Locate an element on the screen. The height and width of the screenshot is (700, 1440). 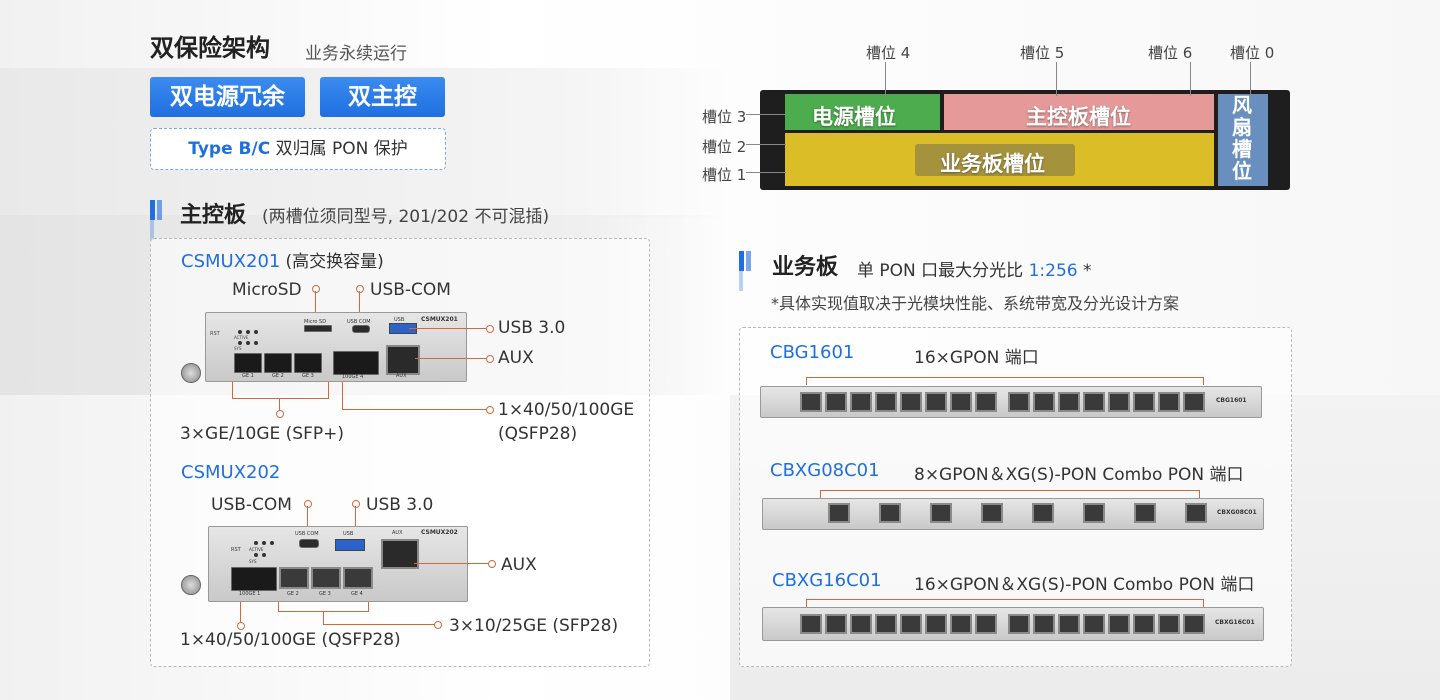
typeb-protection-badge: Type B/C 双归属 PON 保护 is located at coordinates (298, 149).